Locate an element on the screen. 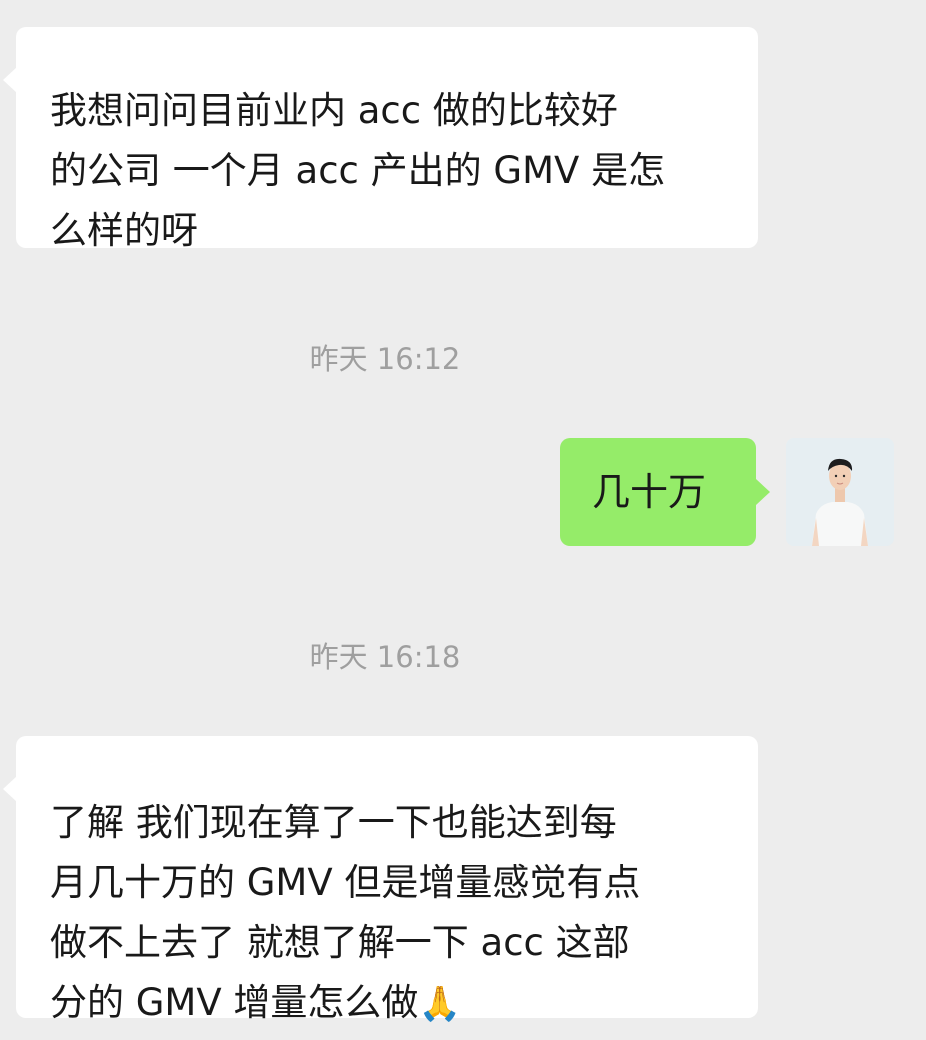 This screenshot has width=926, height=1040. message-text-line: 了解 我们现在算了一下也能达到每 is located at coordinates (333, 822).